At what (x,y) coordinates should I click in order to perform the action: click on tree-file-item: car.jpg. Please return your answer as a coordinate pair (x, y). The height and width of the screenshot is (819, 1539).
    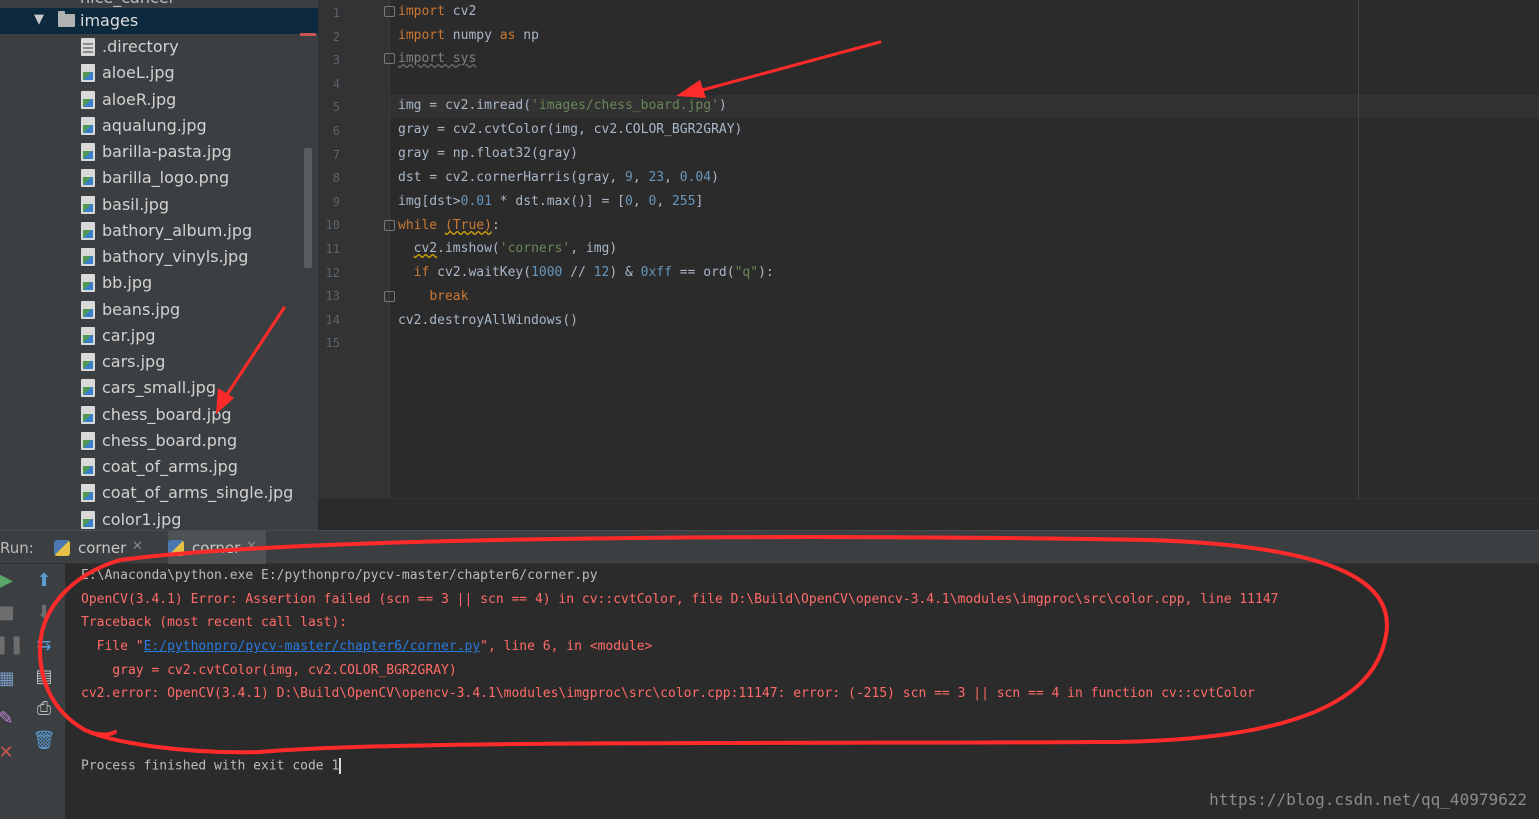
    Looking at the image, I should click on (155, 336).